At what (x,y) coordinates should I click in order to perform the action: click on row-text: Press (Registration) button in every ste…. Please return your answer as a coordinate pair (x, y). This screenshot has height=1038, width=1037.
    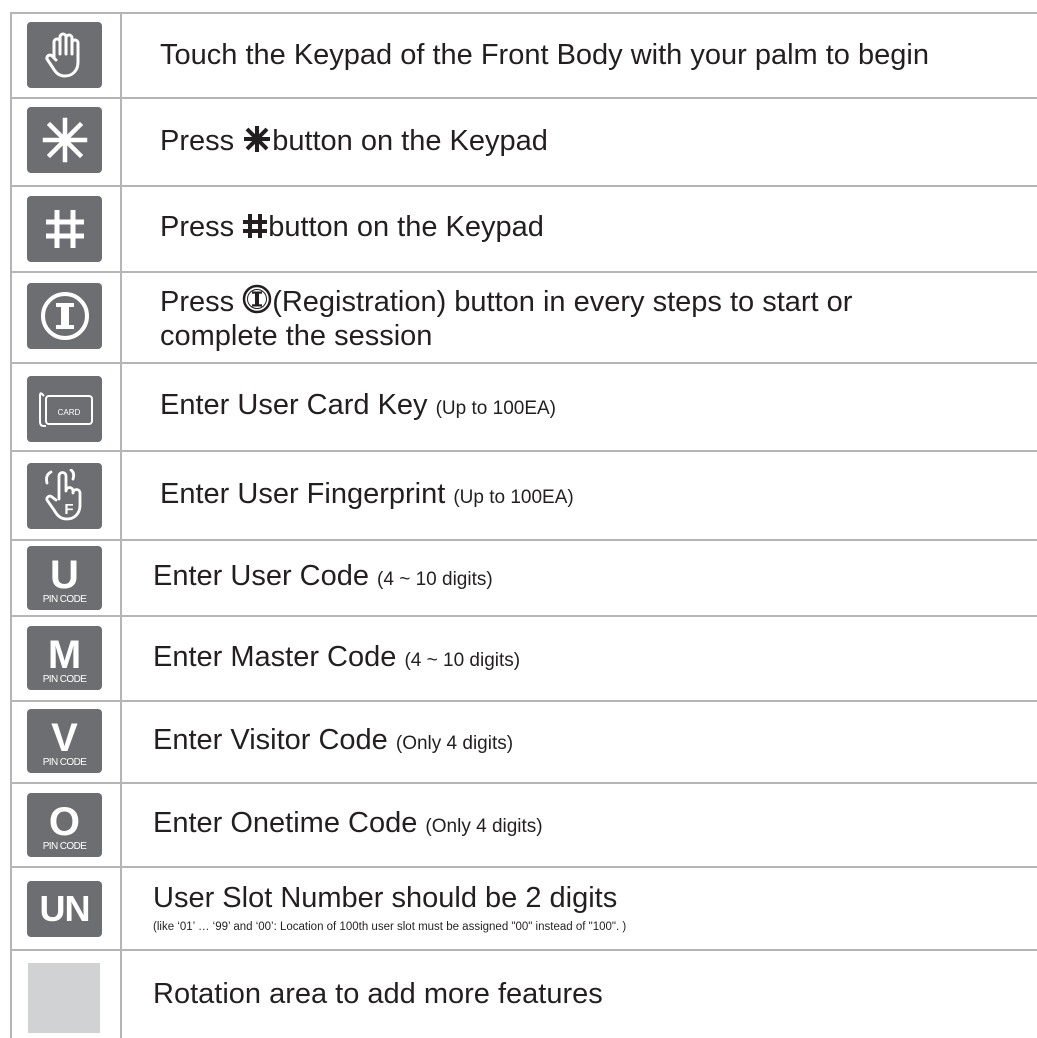
    Looking at the image, I should click on (592, 302).